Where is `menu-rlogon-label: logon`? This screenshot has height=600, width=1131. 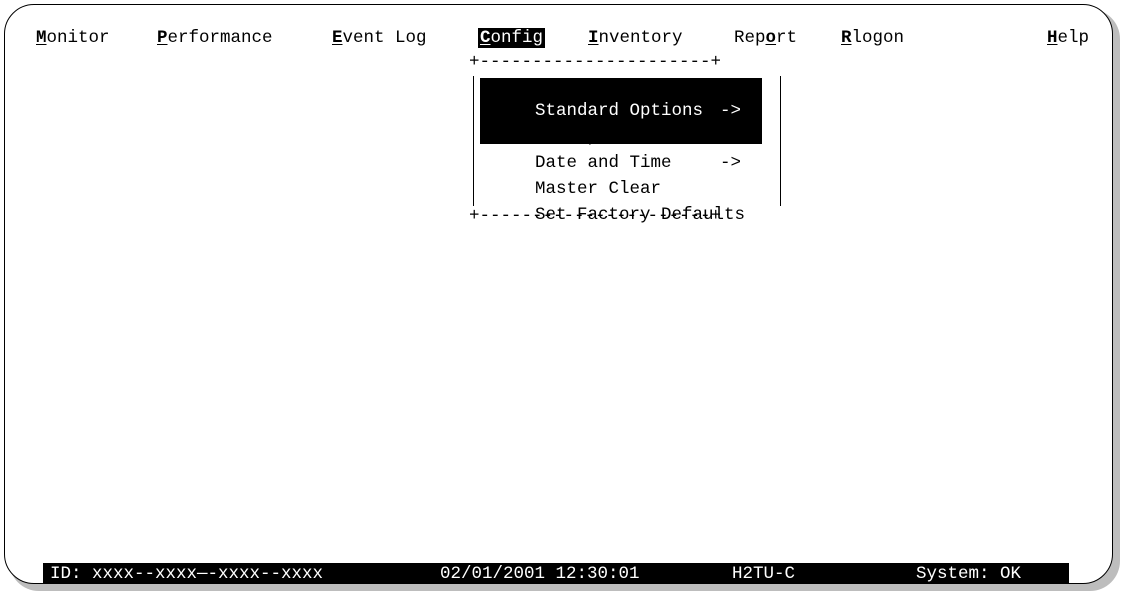
menu-rlogon-label: logon is located at coordinates (878, 38).